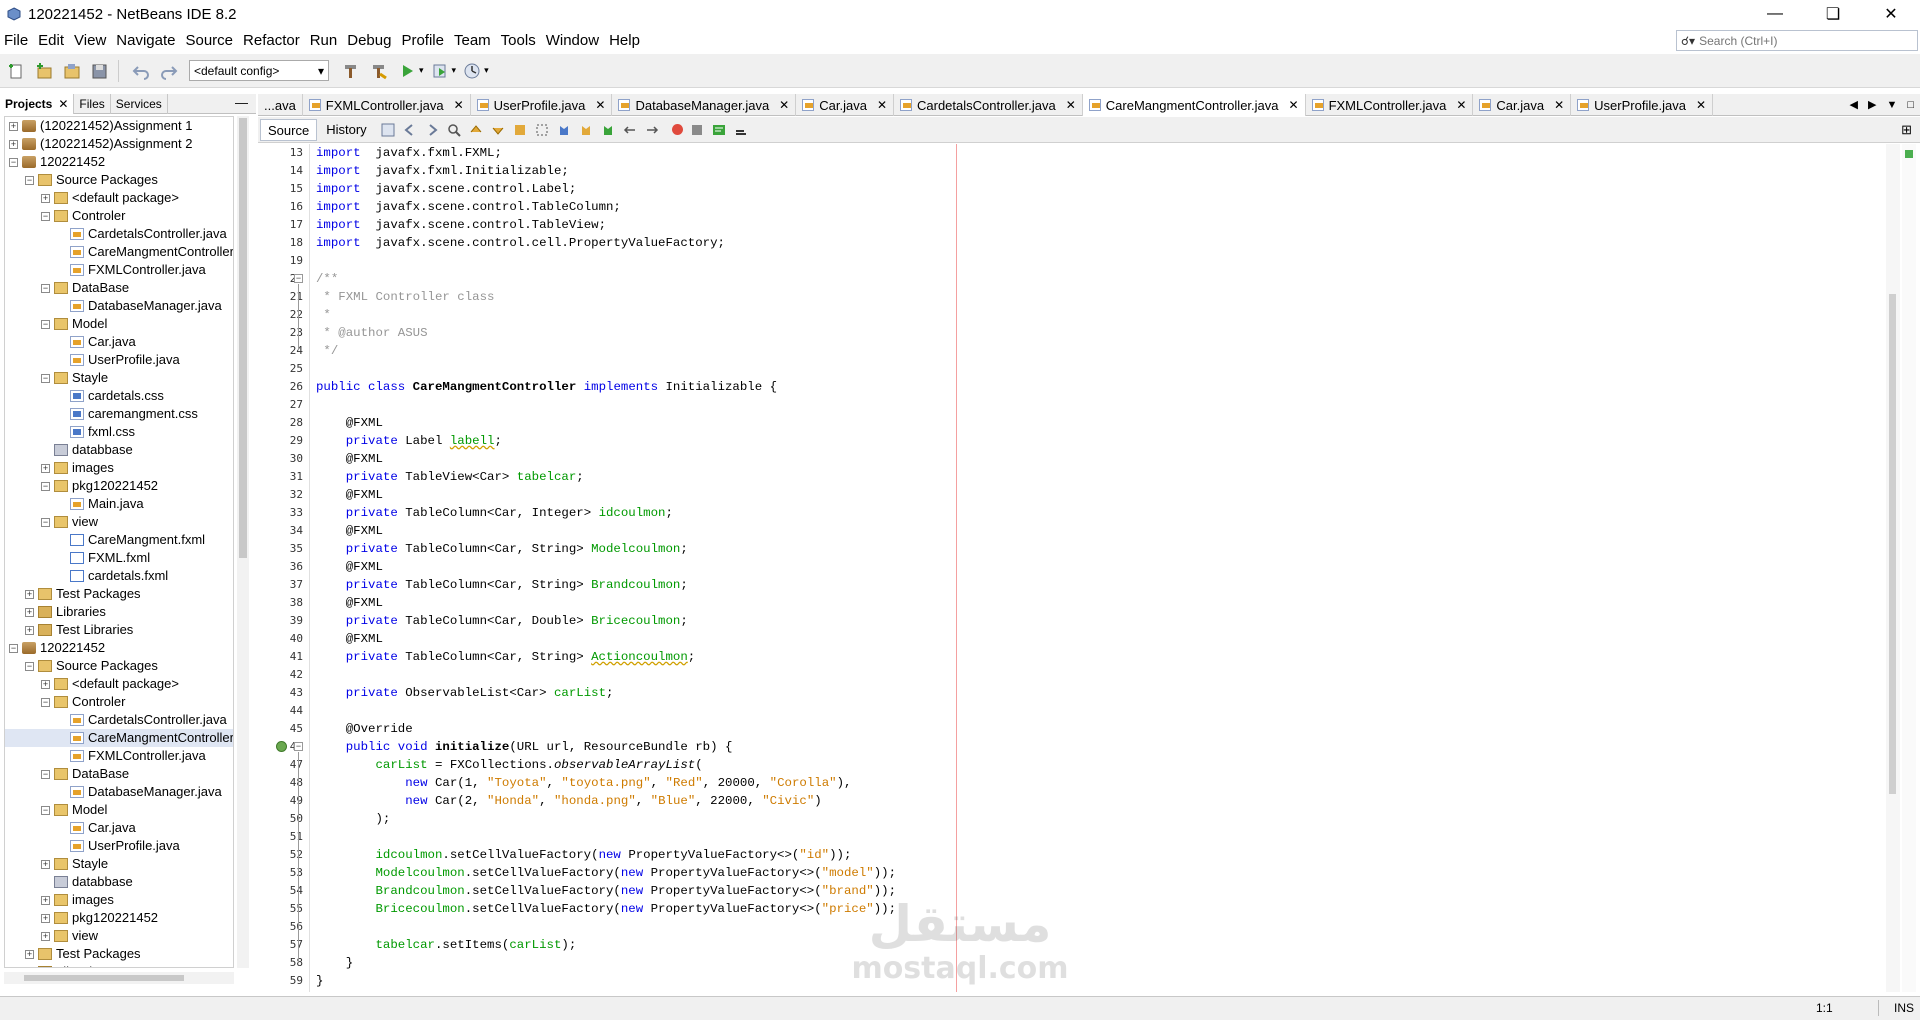 The height and width of the screenshot is (1020, 1920). Describe the element at coordinates (119, 306) in the screenshot. I see `tree-node: DatabaseManager.java` at that location.